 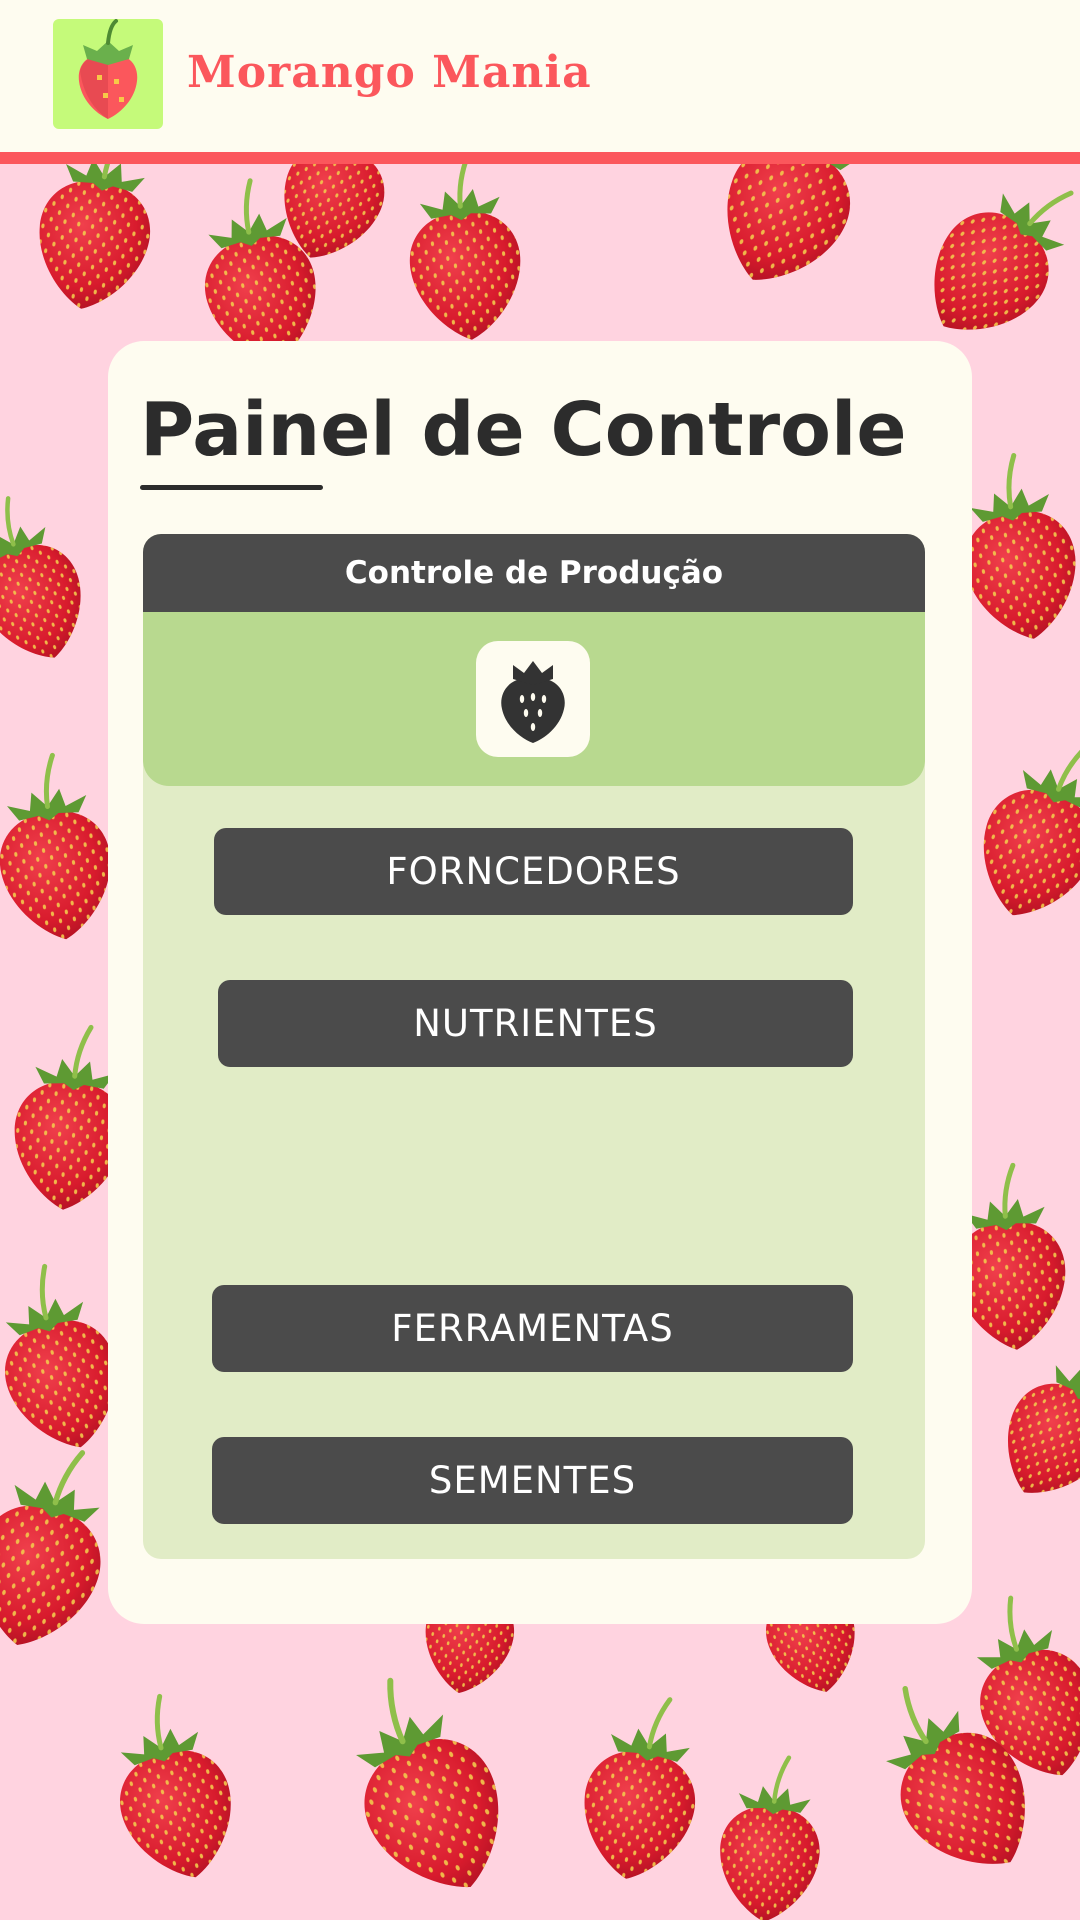 I want to click on title-underline, so click(x=231, y=487).